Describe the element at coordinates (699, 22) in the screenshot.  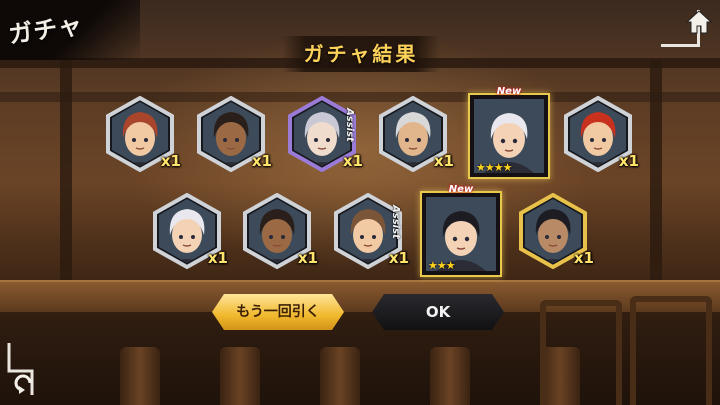
I see `home-icon` at that location.